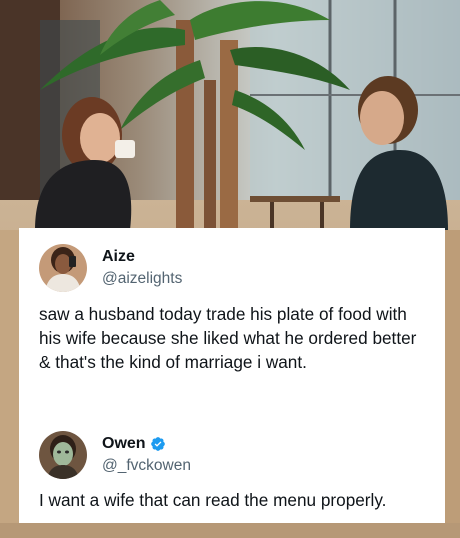 The height and width of the screenshot is (538, 460). I want to click on tweet-header: Aize @aizelights, so click(110, 268).